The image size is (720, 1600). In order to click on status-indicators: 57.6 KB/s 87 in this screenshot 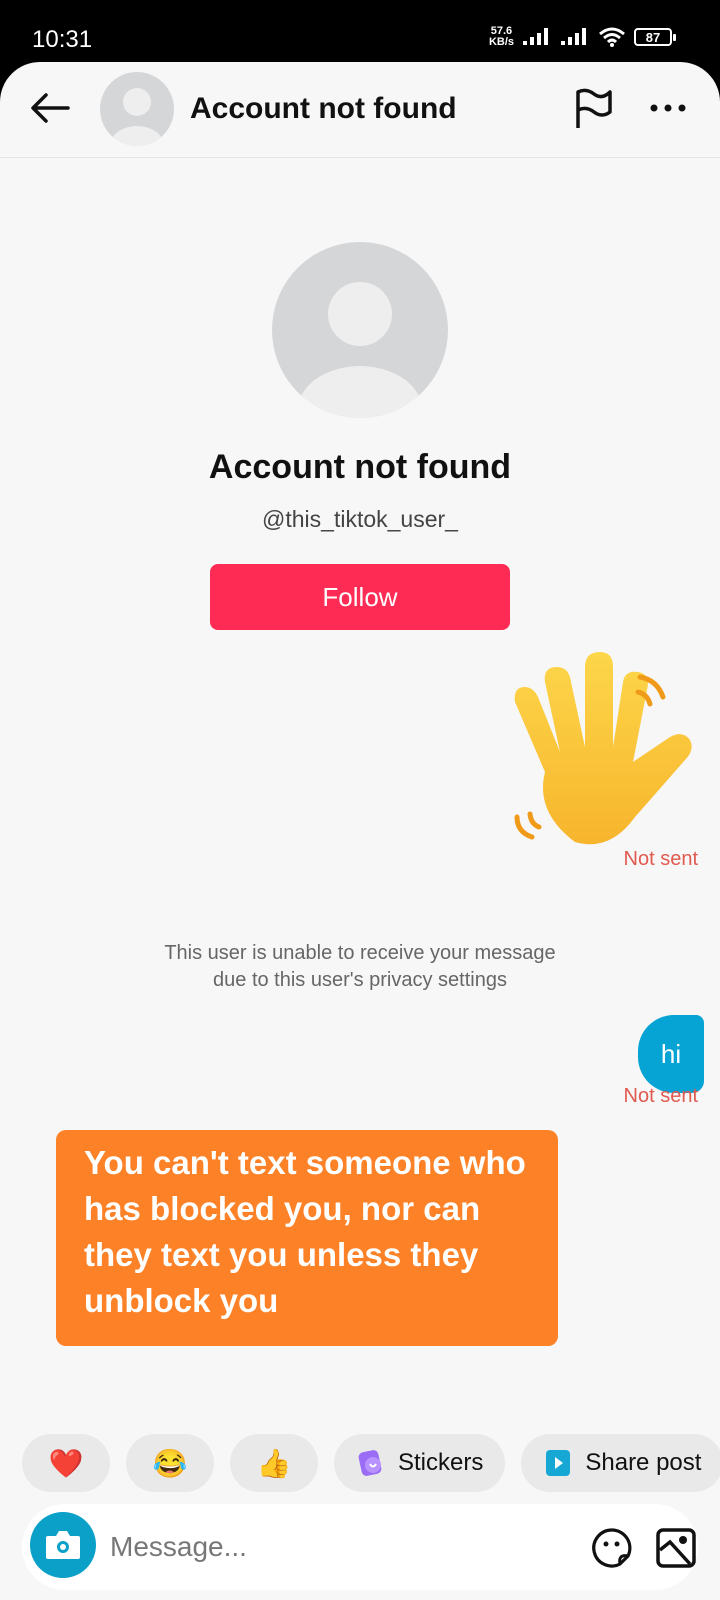, I will do `click(582, 36)`.